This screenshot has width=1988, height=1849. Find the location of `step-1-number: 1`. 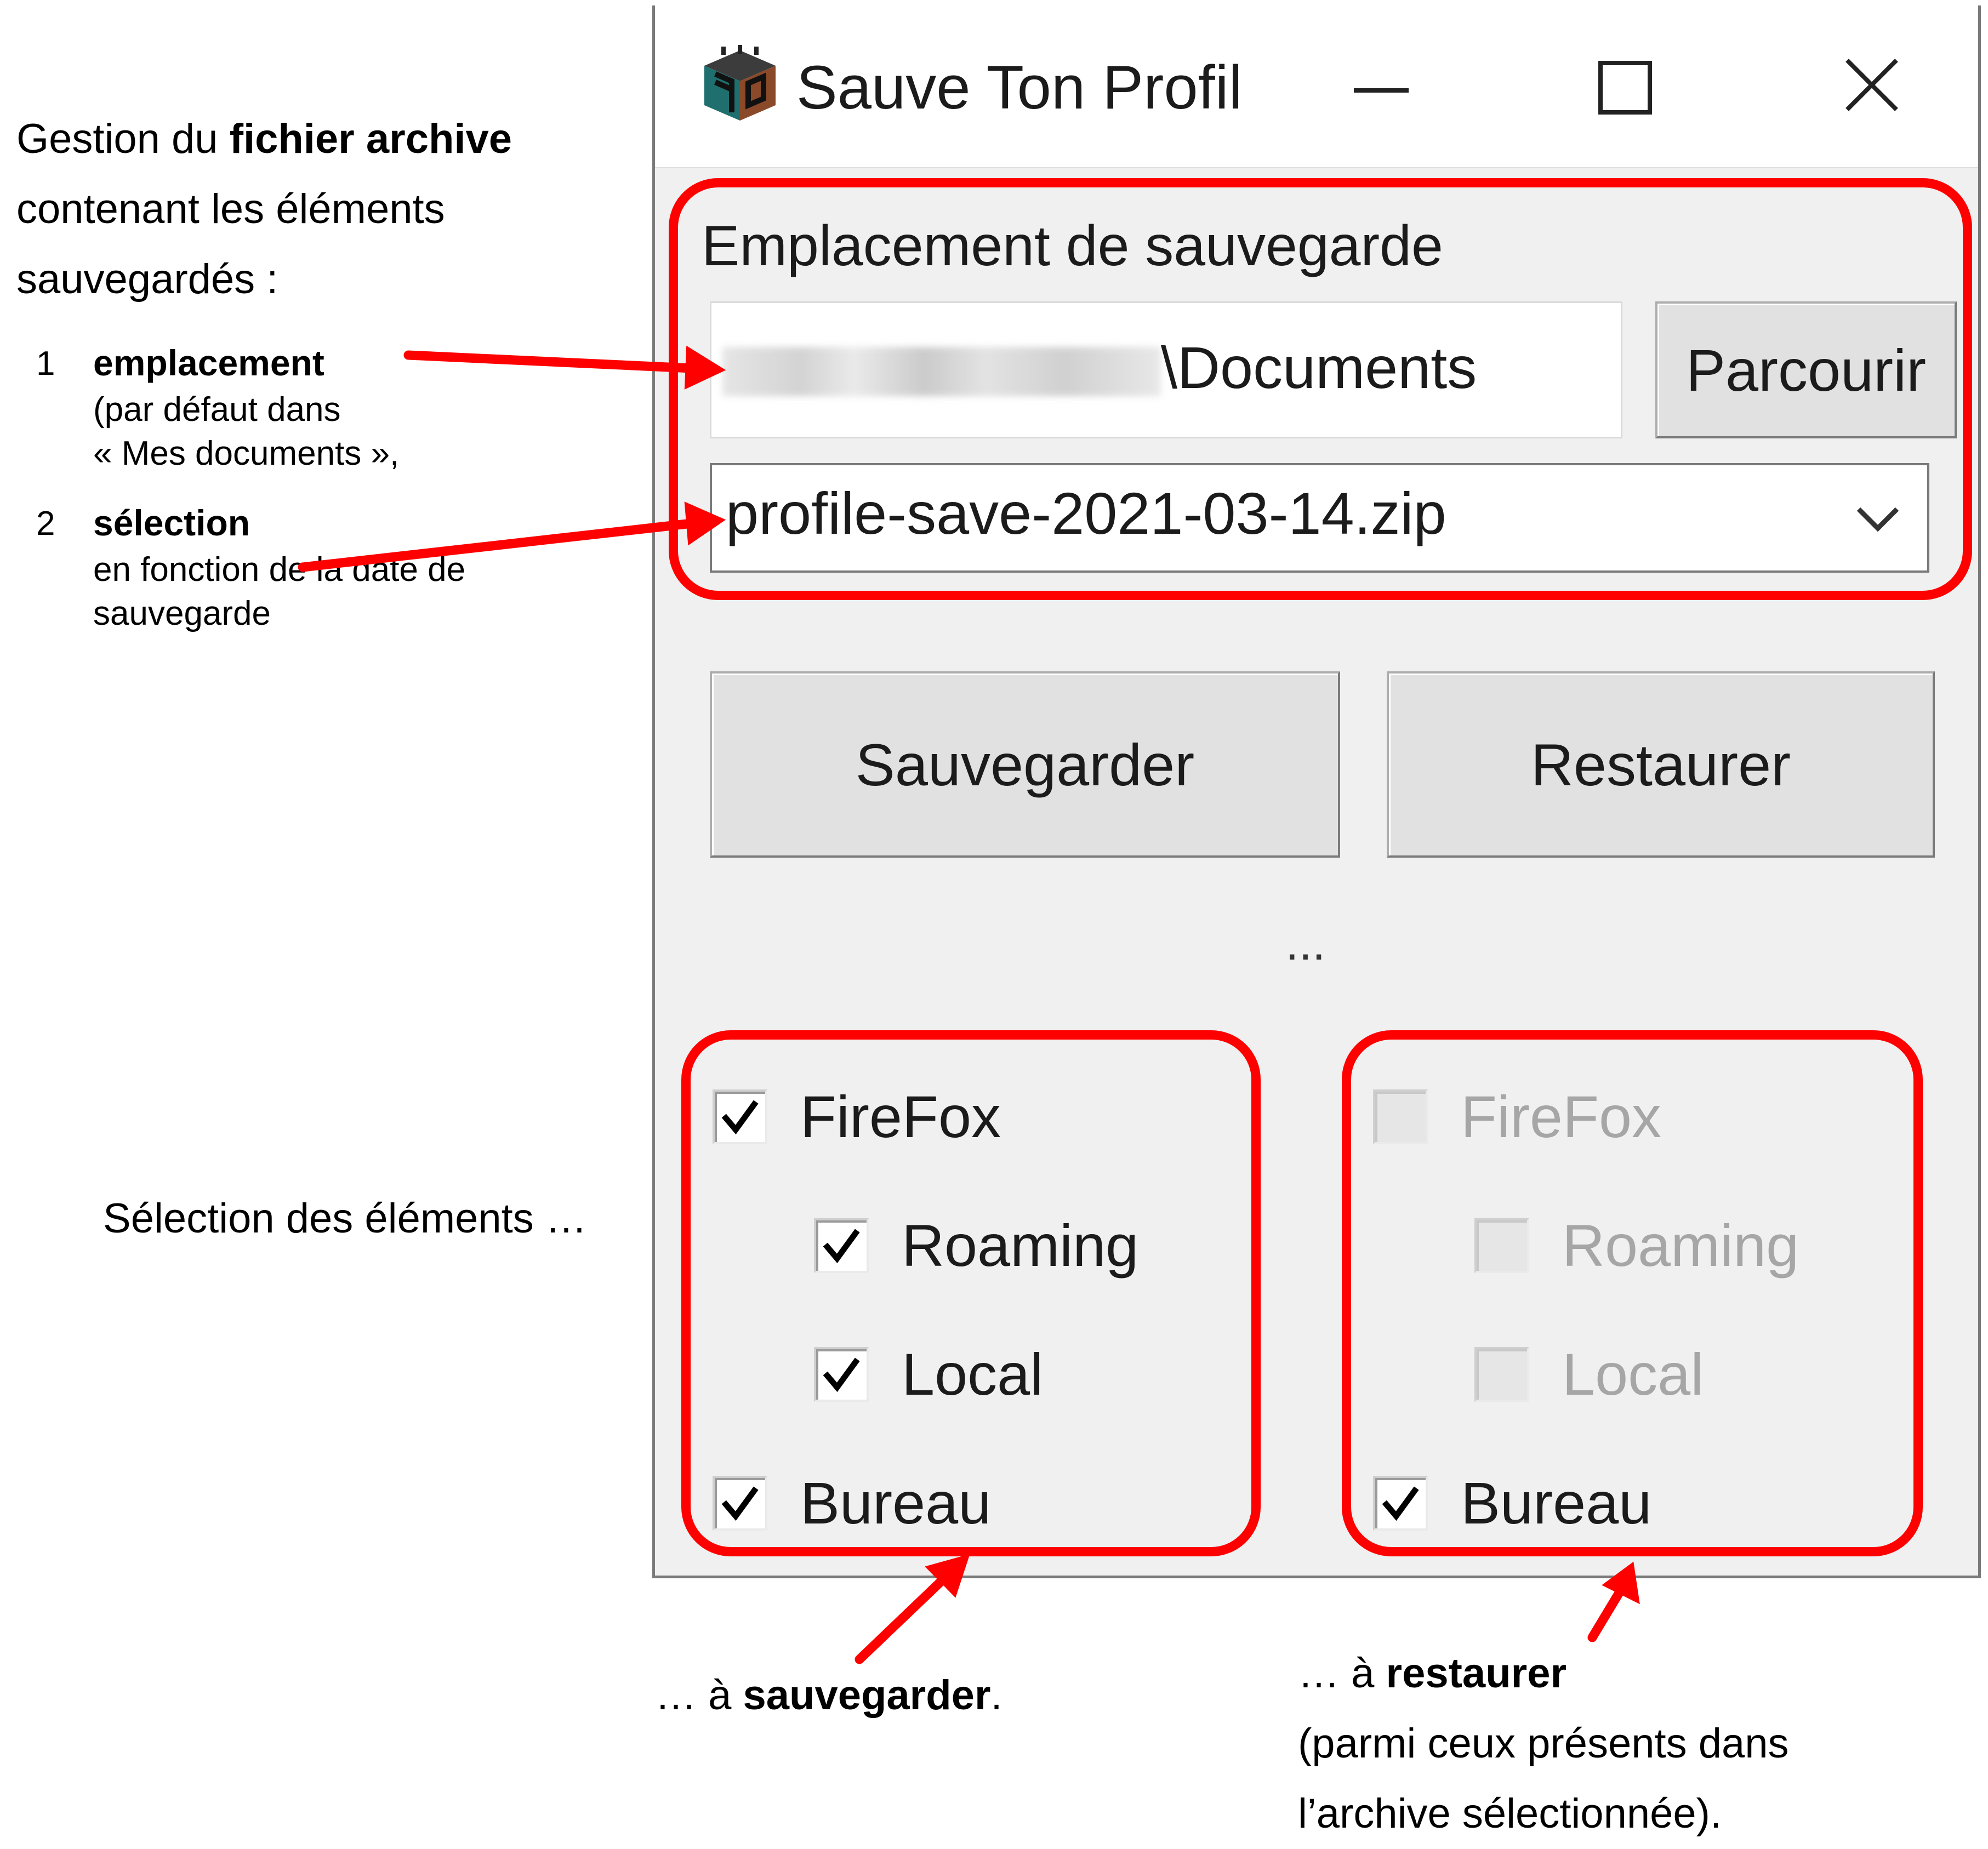

step-1-number: 1 is located at coordinates (45, 364).